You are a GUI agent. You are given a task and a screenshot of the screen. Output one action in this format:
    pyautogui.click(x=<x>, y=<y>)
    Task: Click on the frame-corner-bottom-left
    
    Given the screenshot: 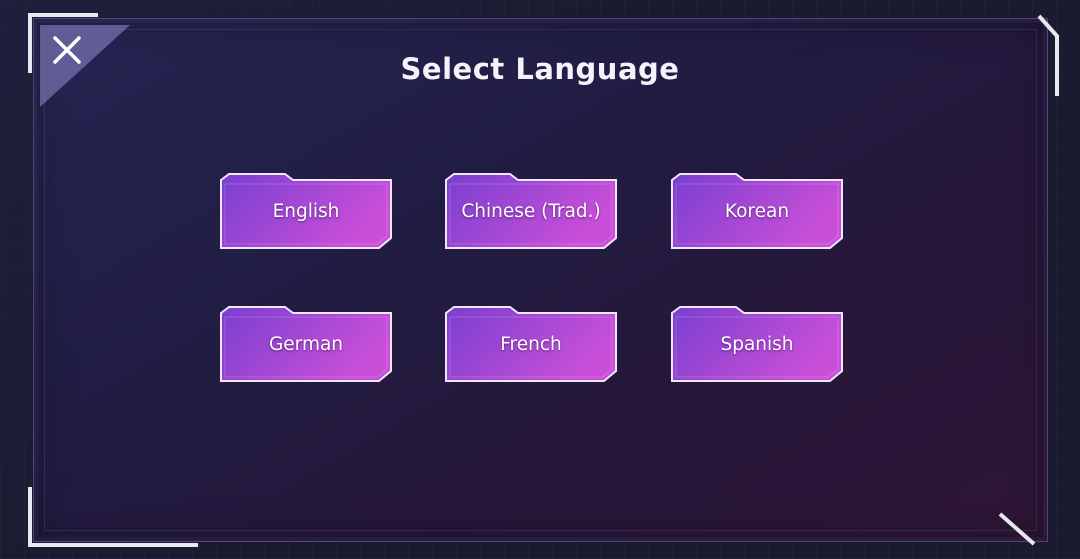 What is the action you would take?
    pyautogui.click(x=113, y=517)
    